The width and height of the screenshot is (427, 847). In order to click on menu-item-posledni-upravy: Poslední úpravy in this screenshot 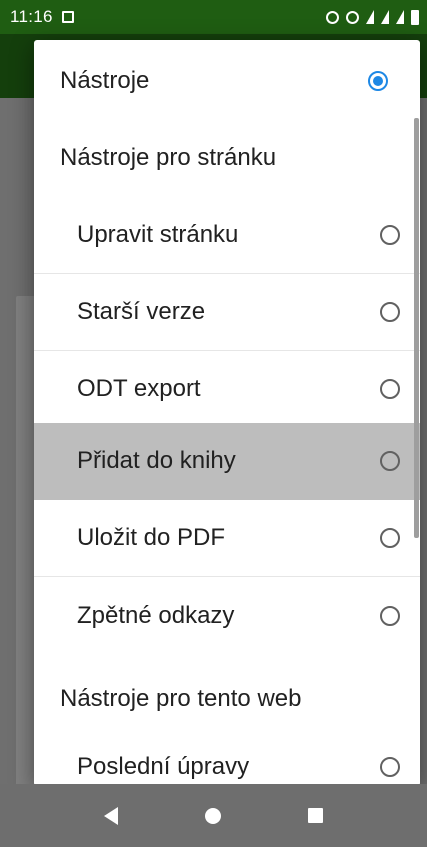, I will do `click(227, 757)`.